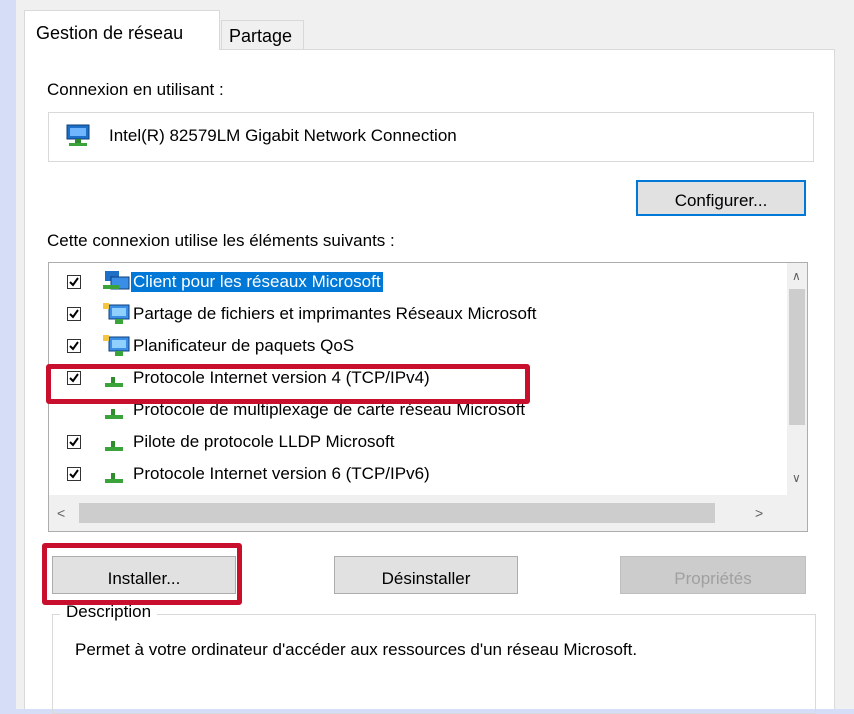  Describe the element at coordinates (61, 513) in the screenshot. I see `scroll-left-icon: <` at that location.